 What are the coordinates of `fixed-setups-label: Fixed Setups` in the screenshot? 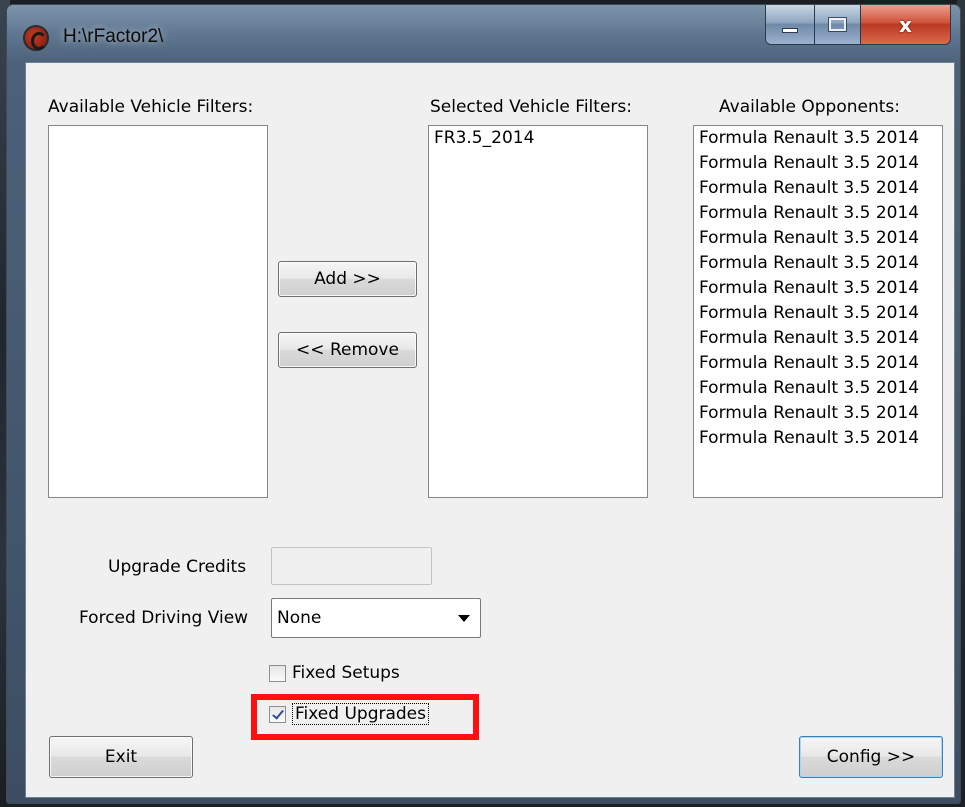 It's located at (346, 673).